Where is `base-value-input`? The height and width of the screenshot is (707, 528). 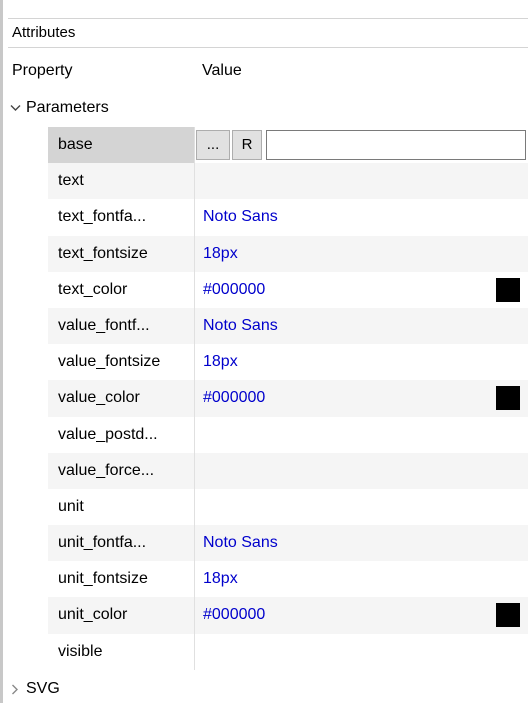 base-value-input is located at coordinates (396, 145).